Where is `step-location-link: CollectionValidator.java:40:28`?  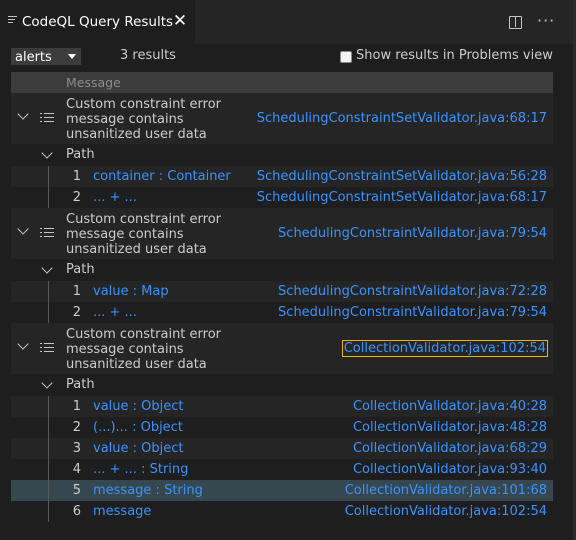
step-location-link: CollectionValidator.java:40:28 is located at coordinates (450, 406).